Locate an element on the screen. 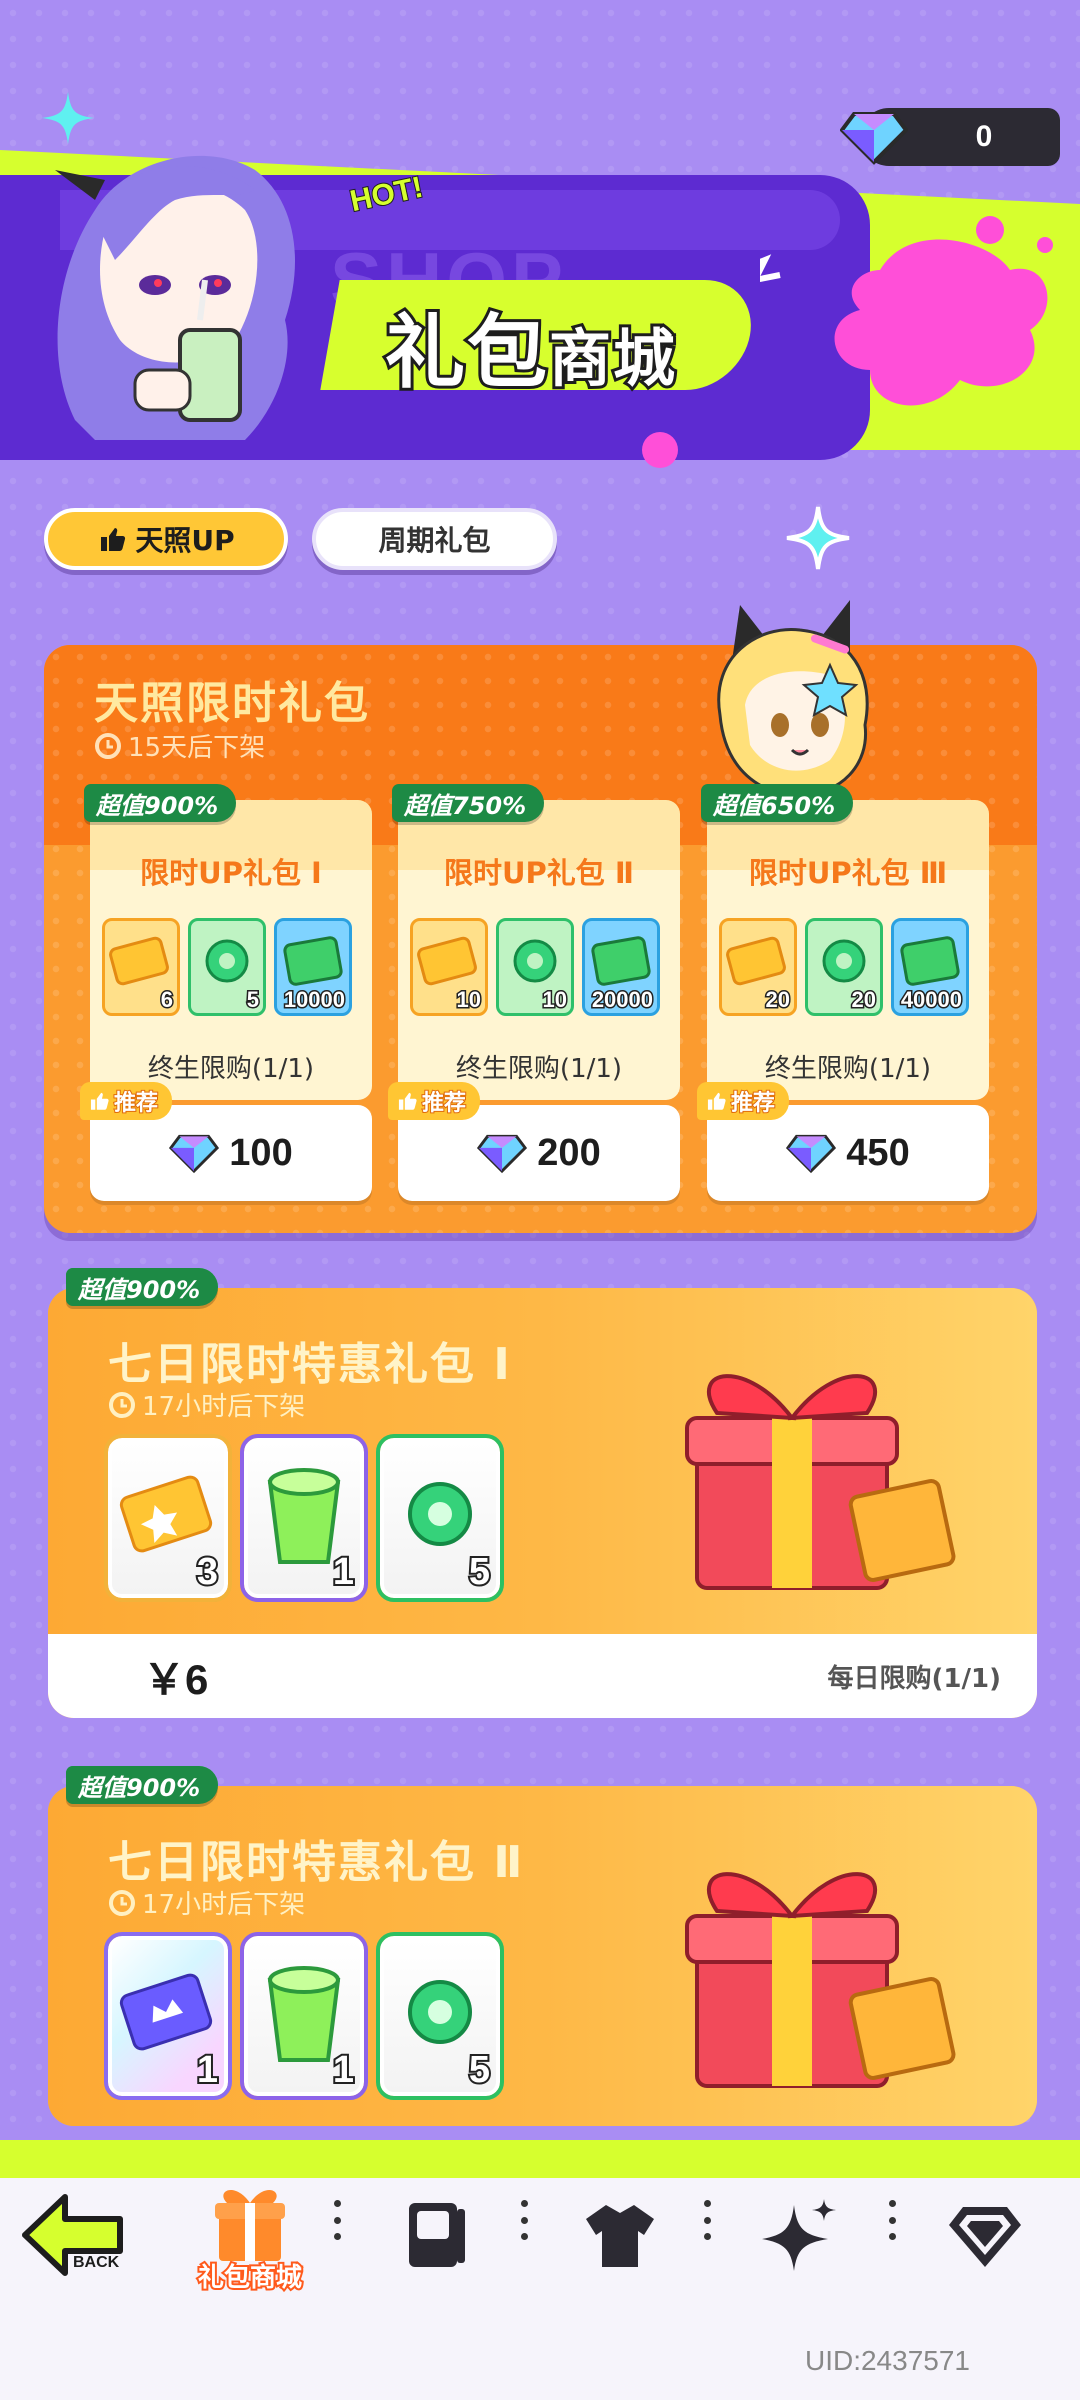 This screenshot has height=2400, width=1080. nav-effects is located at coordinates (800, 2235).